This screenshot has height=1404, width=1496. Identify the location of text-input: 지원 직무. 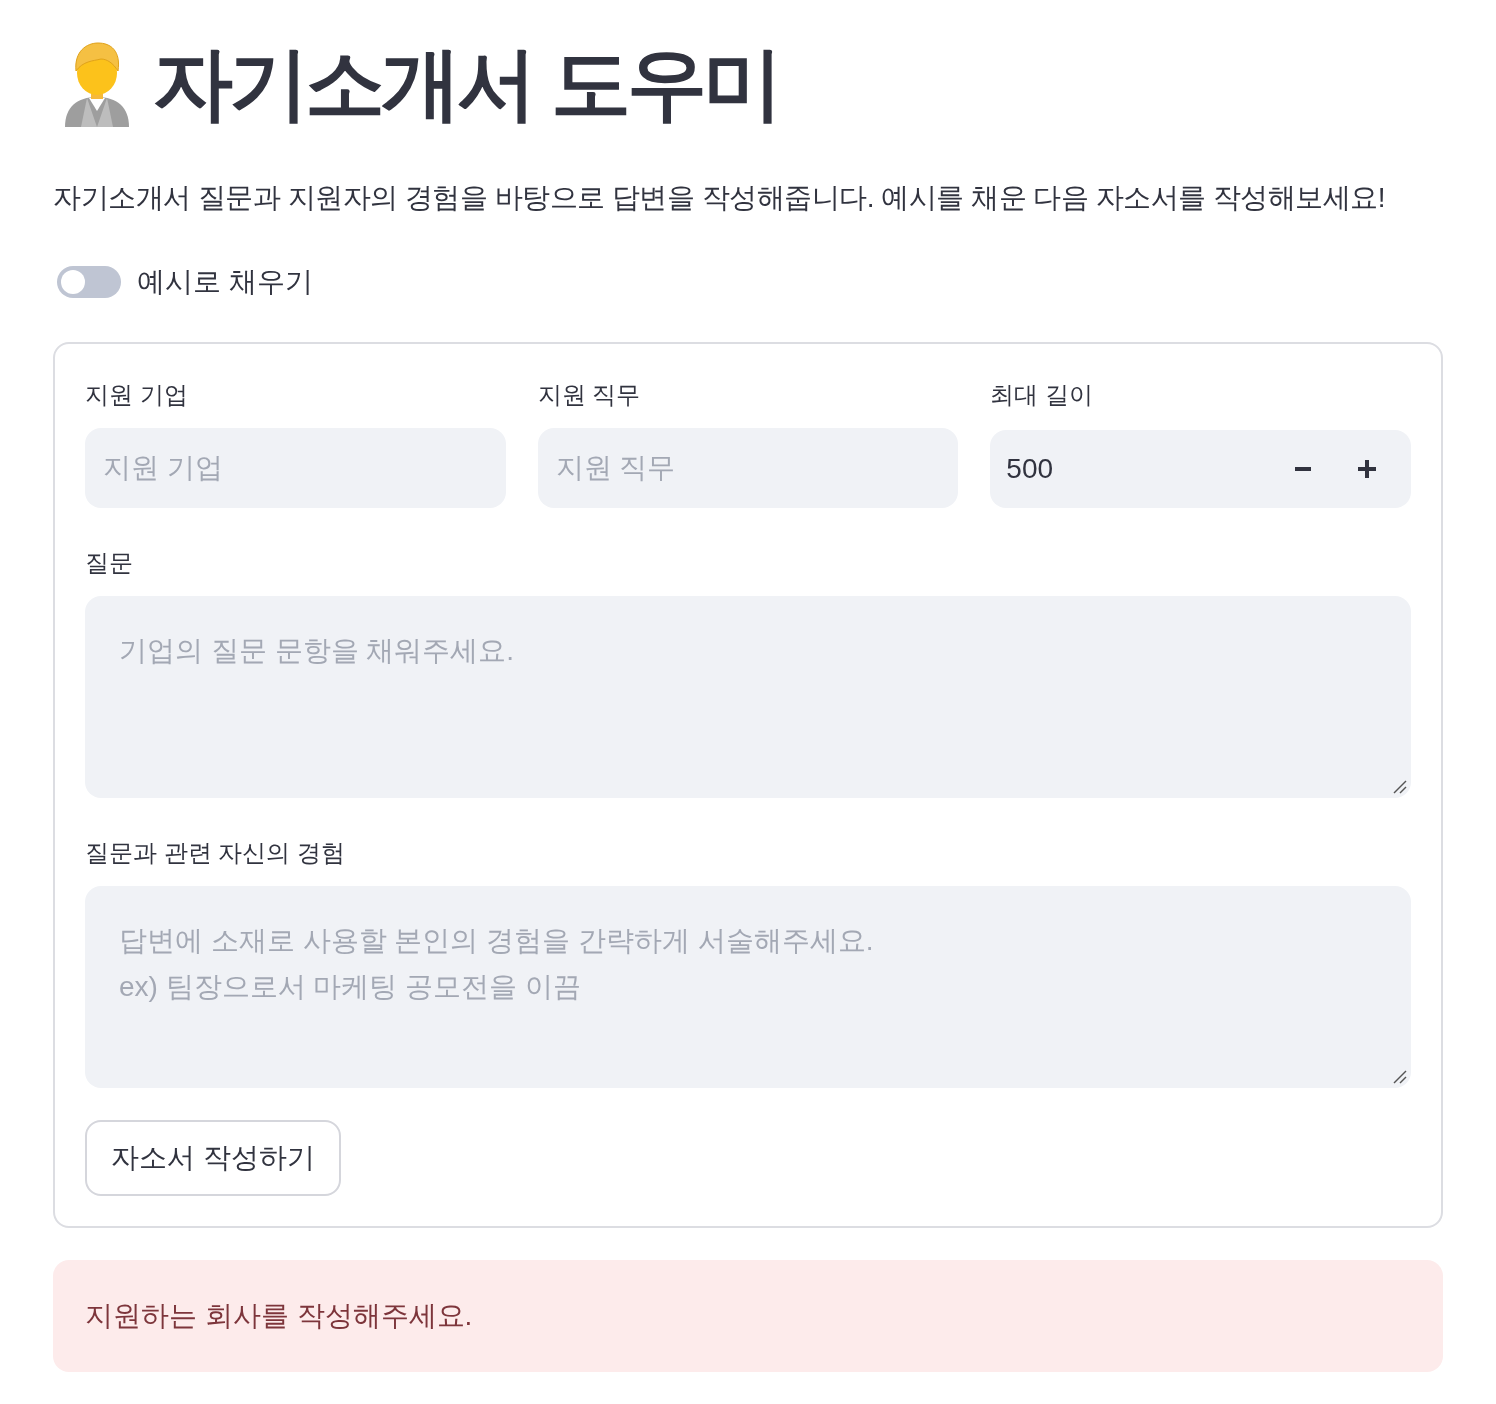
(748, 468).